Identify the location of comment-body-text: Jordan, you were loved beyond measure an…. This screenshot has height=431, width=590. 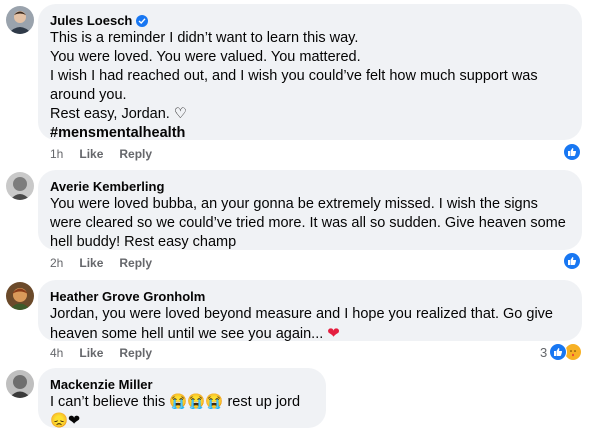
(301, 324).